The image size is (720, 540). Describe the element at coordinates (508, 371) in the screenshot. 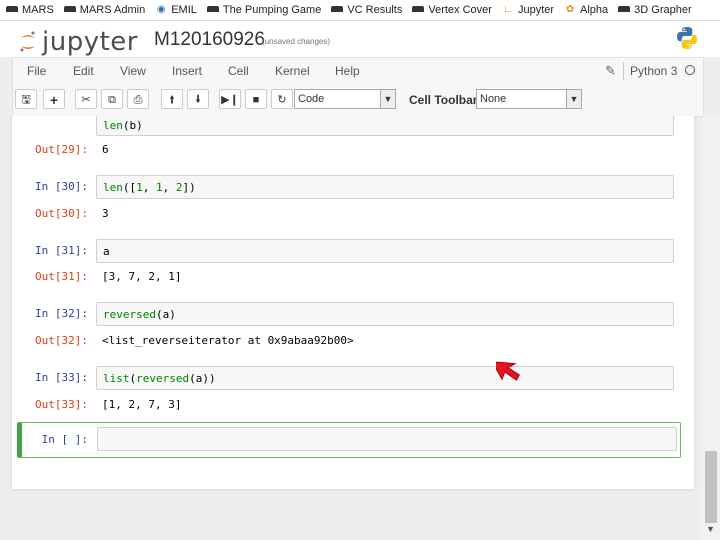

I see `mouse-cursor-icon` at that location.